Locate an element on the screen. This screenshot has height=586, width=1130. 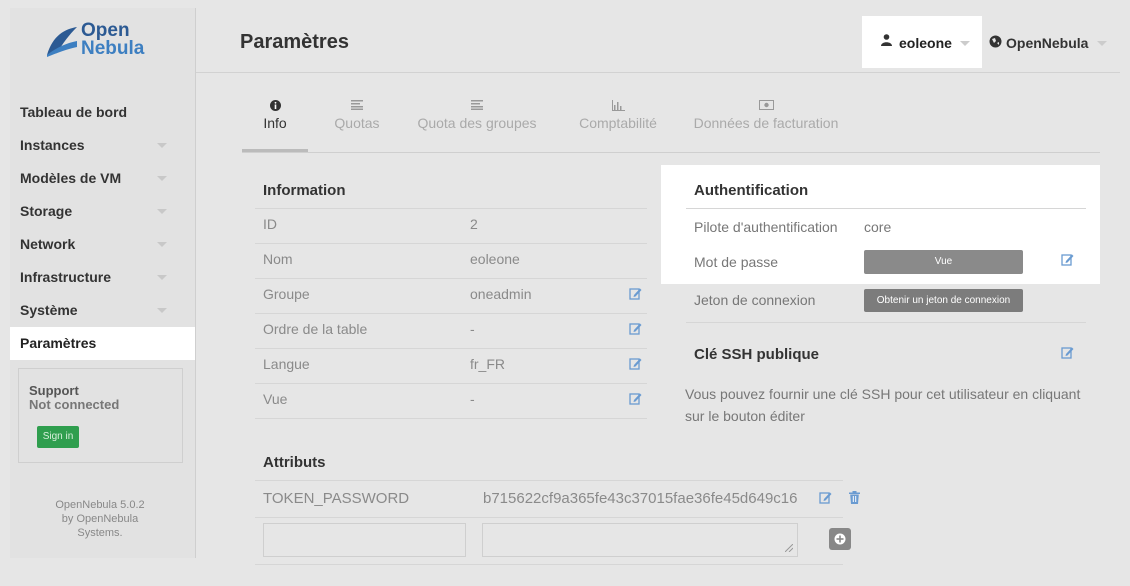
info-key: Ordre de la table is located at coordinates (315, 329).